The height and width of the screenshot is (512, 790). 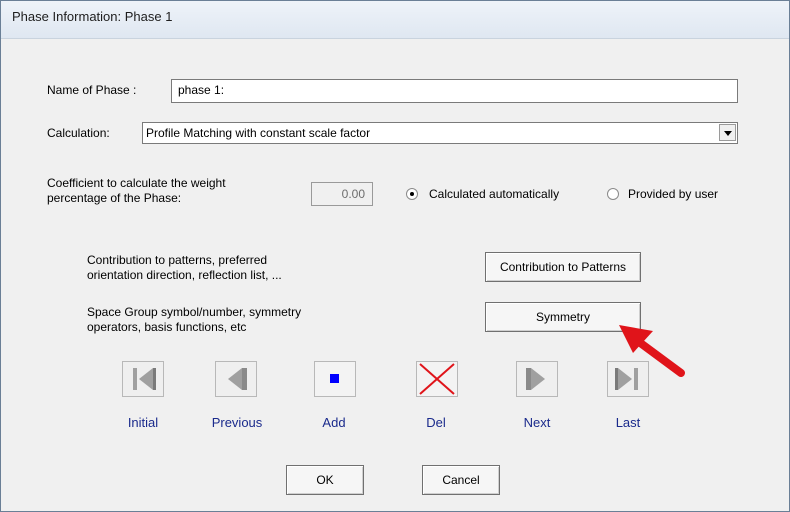 I want to click on coefficient-label-line2: percentage of the Phase:, so click(x=114, y=198).